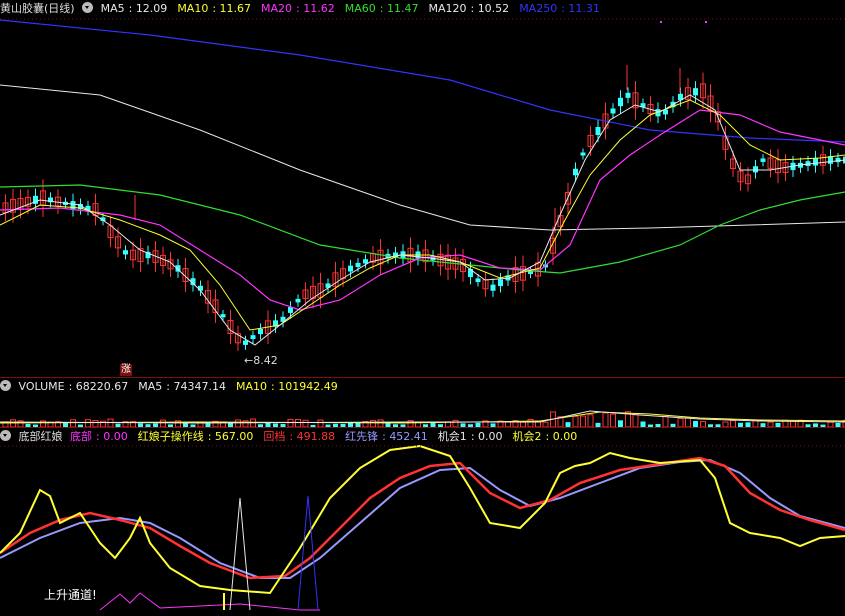 This screenshot has height=616, width=845. Describe the element at coordinates (199, 386) in the screenshot. I see `legend-item-value: 74347.14` at that location.